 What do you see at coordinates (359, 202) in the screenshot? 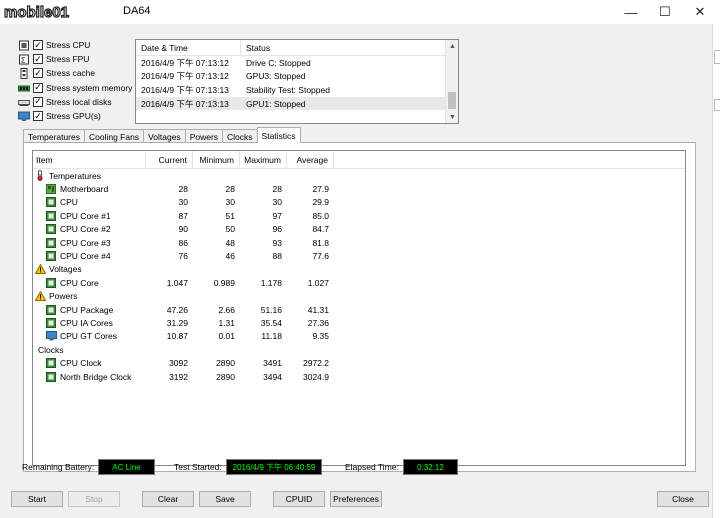
I see `table-row: CPU 30 30 30 29.9` at bounding box center [359, 202].